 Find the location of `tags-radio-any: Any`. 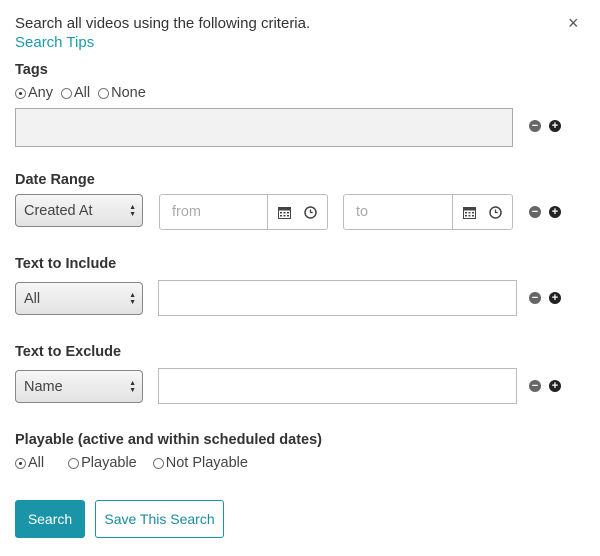

tags-radio-any: Any is located at coordinates (34, 93).